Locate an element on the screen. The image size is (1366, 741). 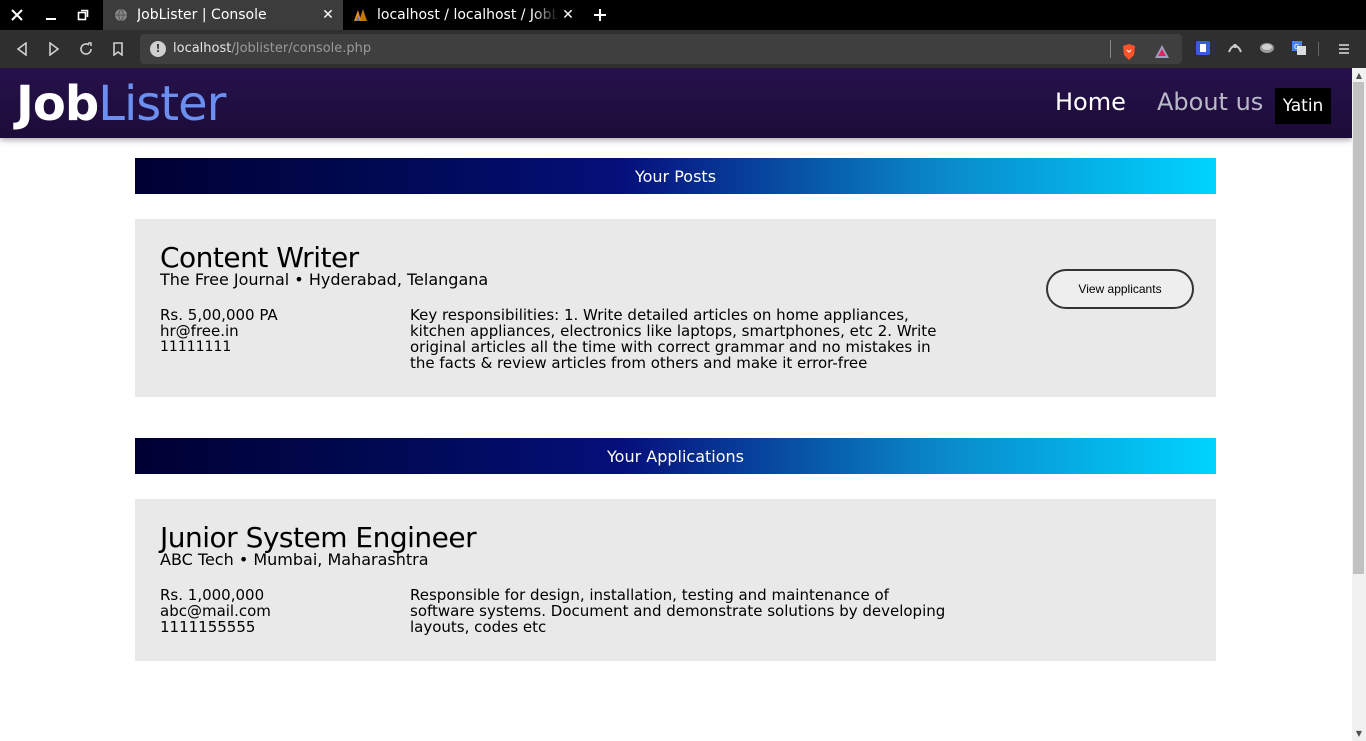
forward-icon is located at coordinates (54, 49).